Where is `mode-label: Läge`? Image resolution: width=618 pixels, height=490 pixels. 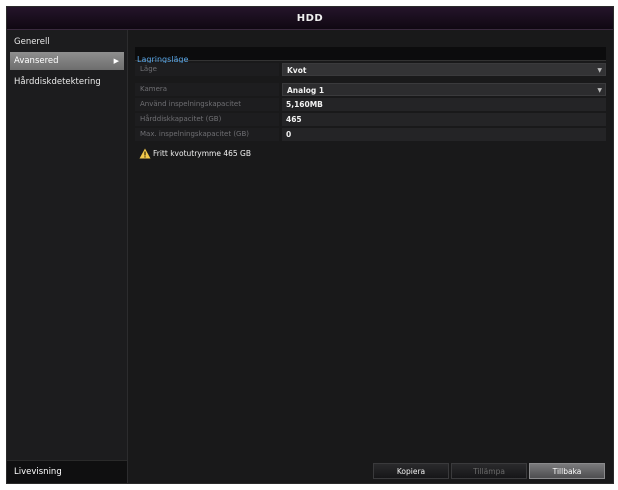 mode-label: Läge is located at coordinates (207, 69).